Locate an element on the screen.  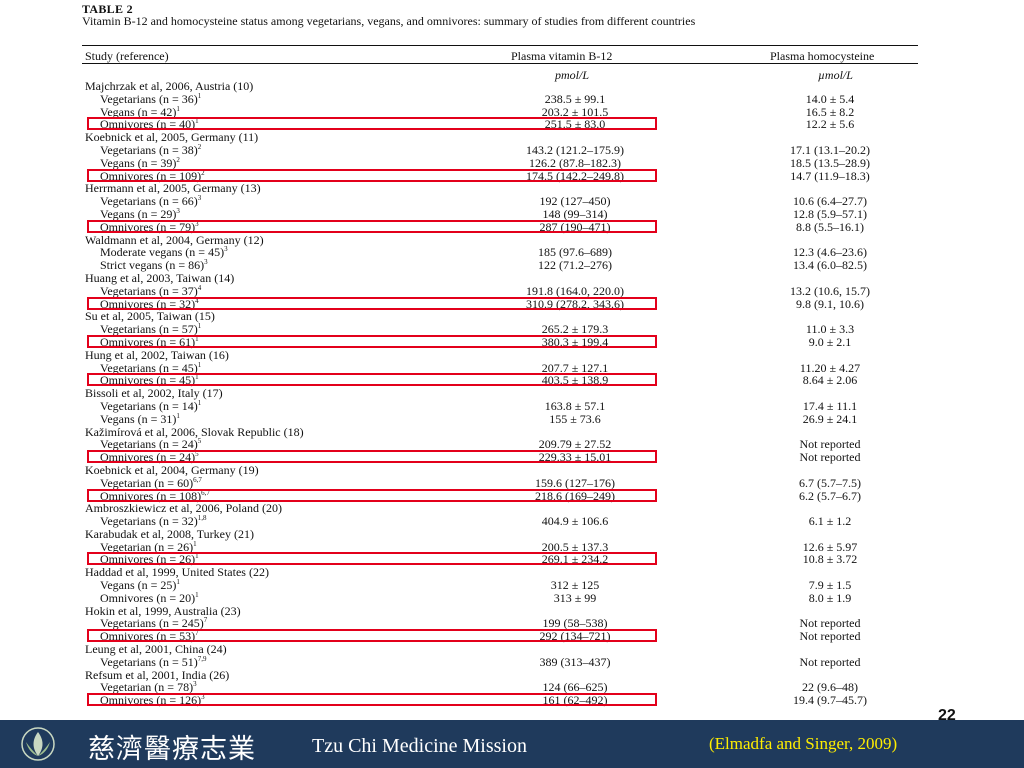
group-label: Omnivores (n = 126)3 is located at coordinates (152, 700).